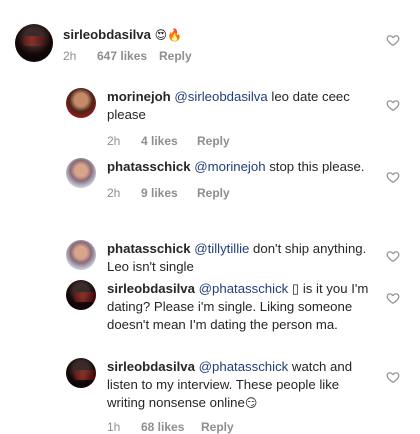 The height and width of the screenshot is (434, 420). I want to click on comment-mention: @tillytillie, so click(221, 248).